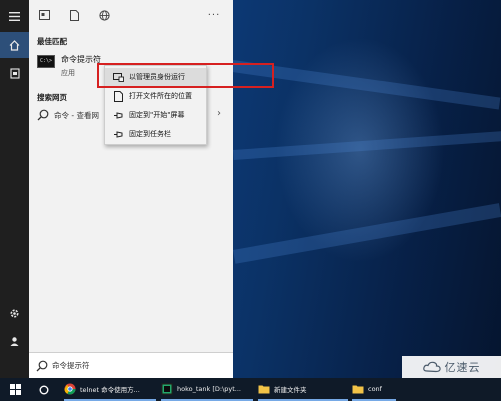  What do you see at coordinates (118, 115) in the screenshot?
I see `pin-to-start-icon` at bounding box center [118, 115].